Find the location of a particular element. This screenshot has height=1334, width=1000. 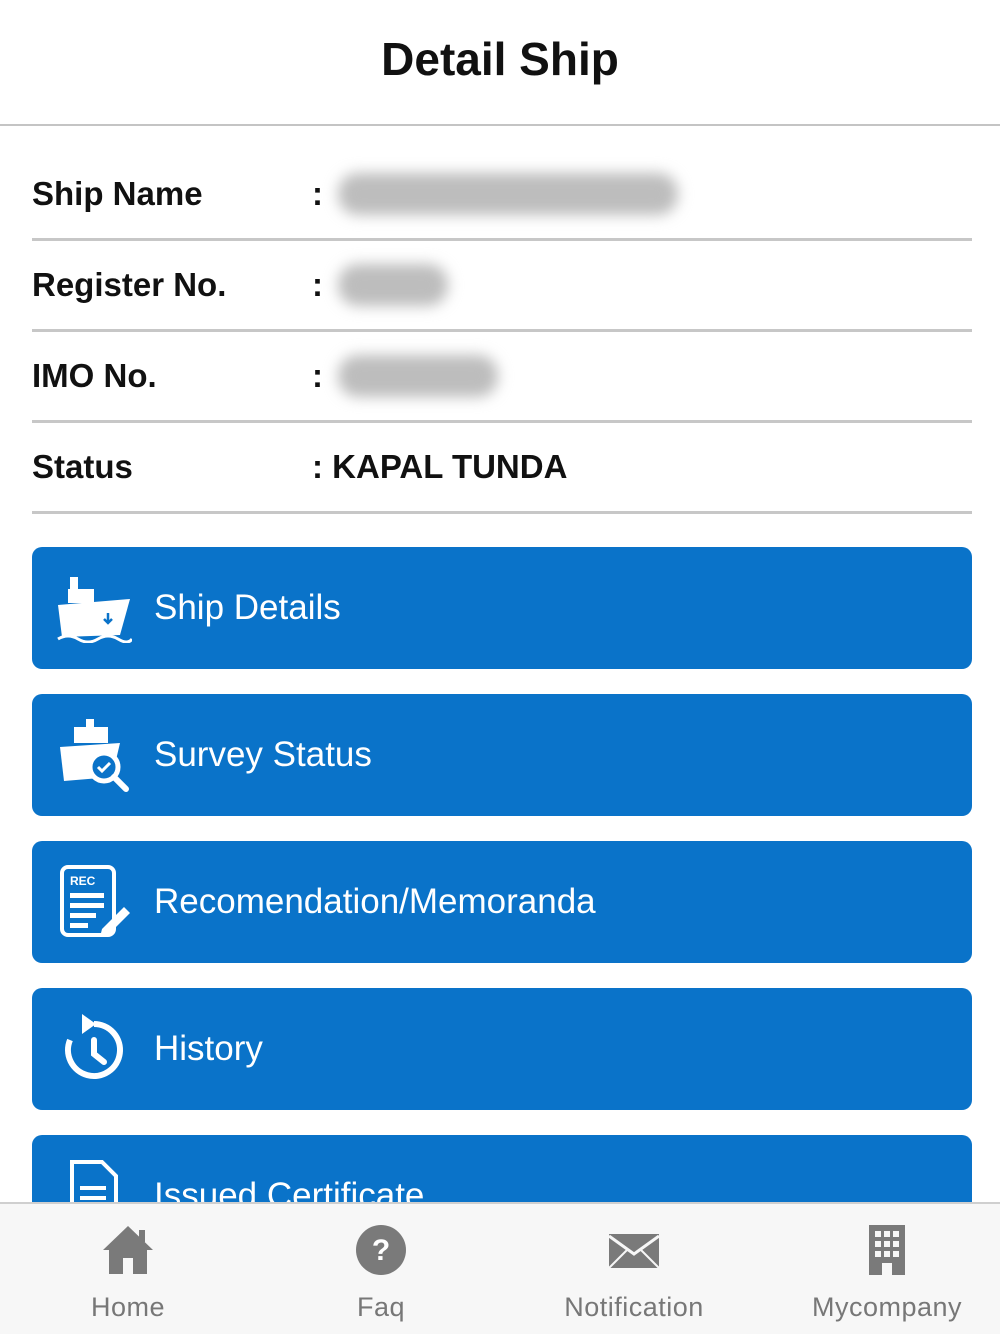

ship-name-value-redacted is located at coordinates (508, 194).